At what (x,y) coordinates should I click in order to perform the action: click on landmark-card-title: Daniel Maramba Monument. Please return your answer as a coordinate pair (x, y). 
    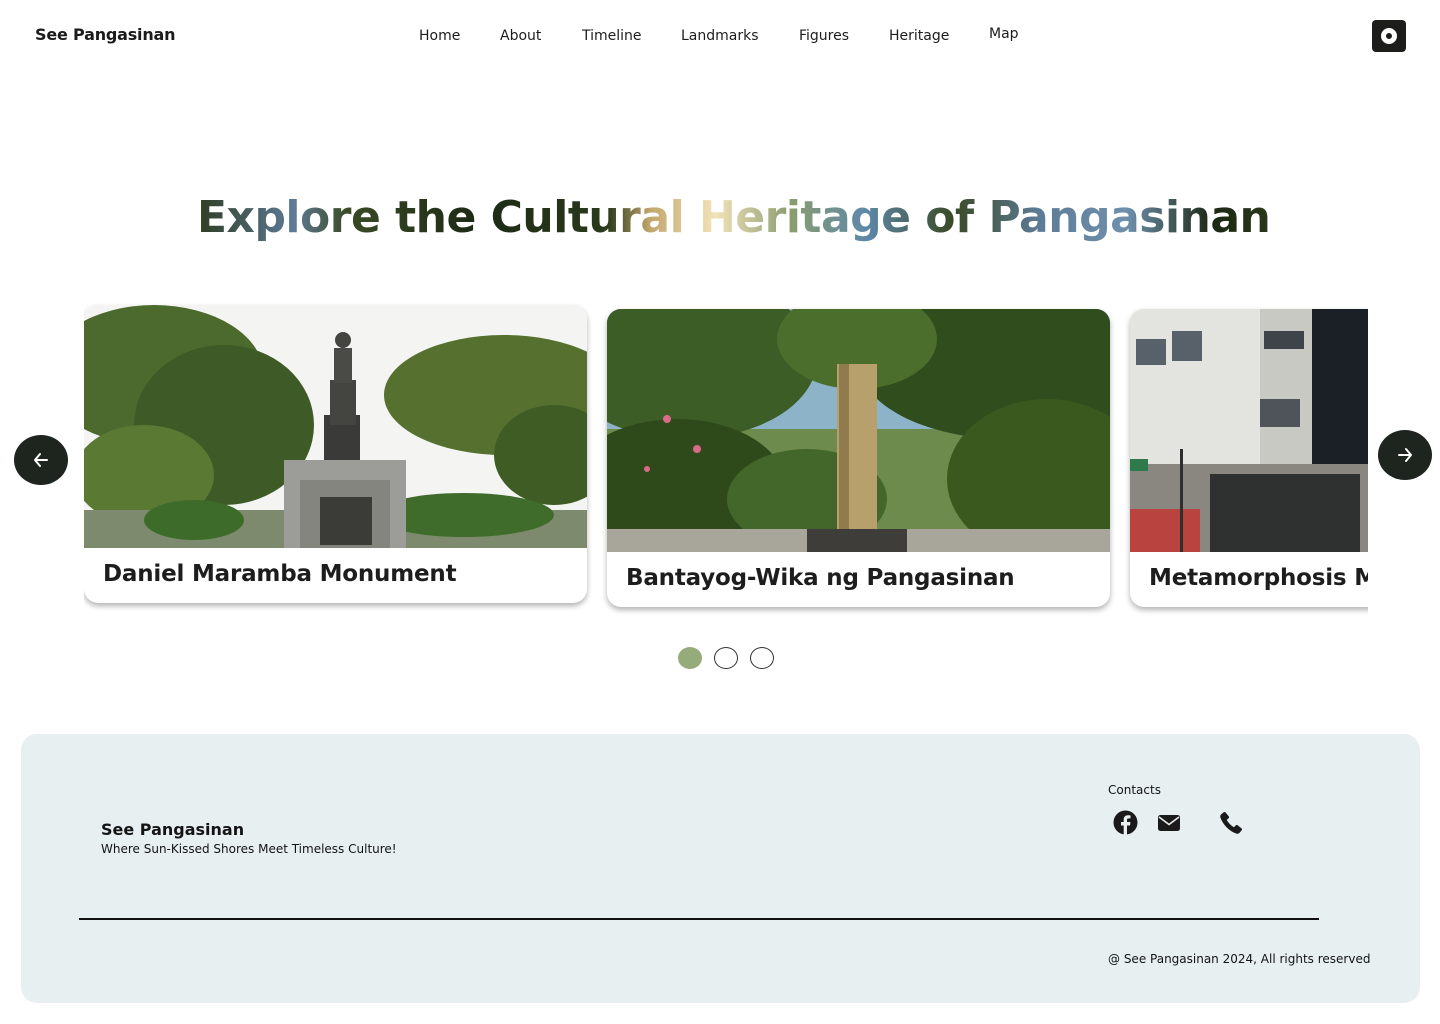
    Looking at the image, I should click on (280, 574).